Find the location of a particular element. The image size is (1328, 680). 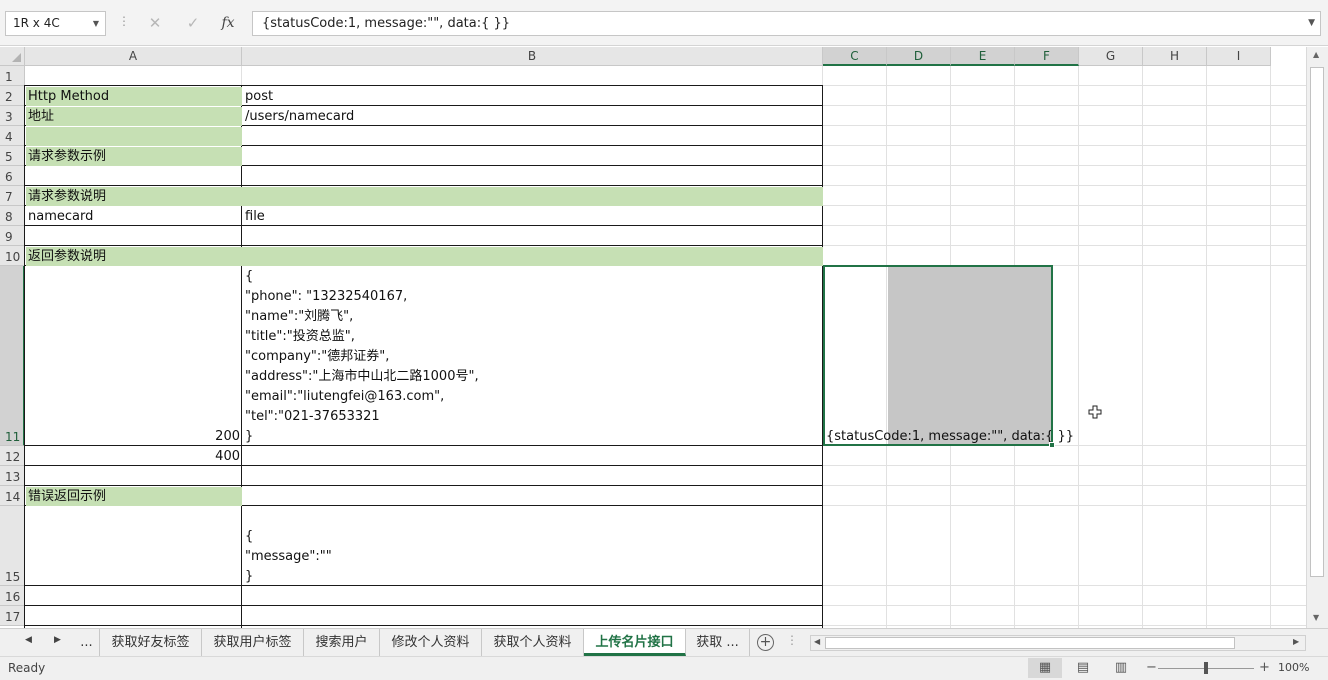

tab-sheet-active: 上传名片接口 is located at coordinates (635, 642).